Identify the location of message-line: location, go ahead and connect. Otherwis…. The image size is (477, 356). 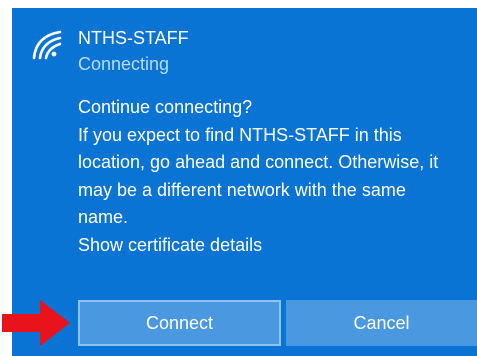
(258, 162).